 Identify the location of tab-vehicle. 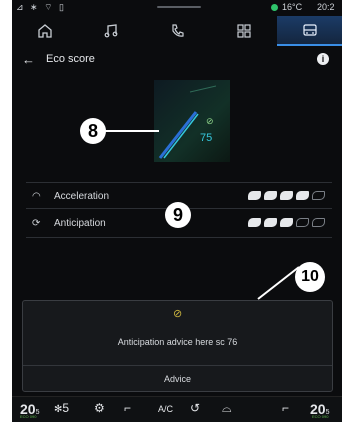
(309, 31).